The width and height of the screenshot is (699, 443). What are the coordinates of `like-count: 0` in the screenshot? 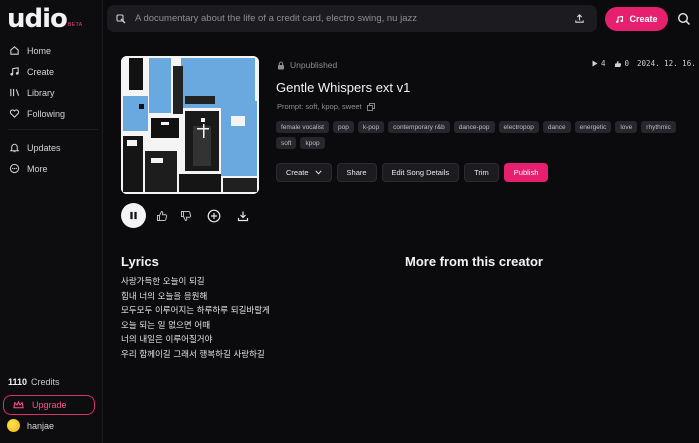 It's located at (627, 63).